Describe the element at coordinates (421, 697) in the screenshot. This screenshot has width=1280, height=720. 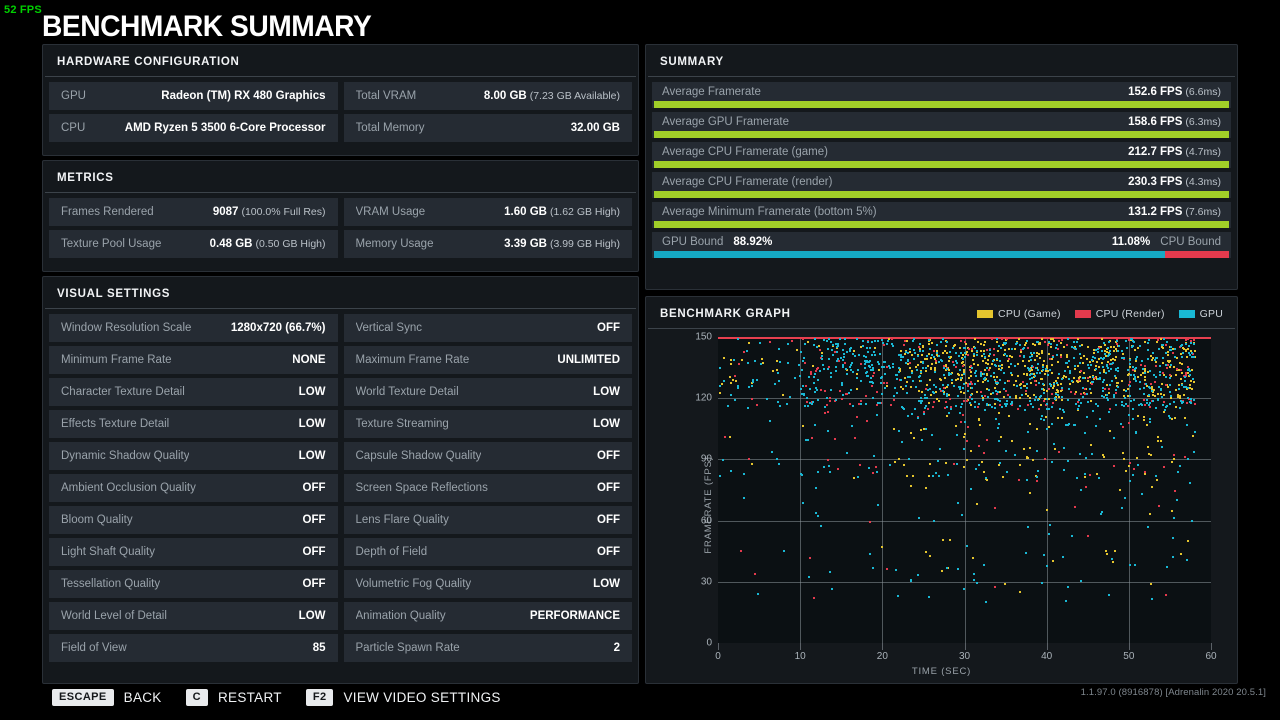
I see `key-action-label: VIEW VIDEO SETTINGS` at that location.